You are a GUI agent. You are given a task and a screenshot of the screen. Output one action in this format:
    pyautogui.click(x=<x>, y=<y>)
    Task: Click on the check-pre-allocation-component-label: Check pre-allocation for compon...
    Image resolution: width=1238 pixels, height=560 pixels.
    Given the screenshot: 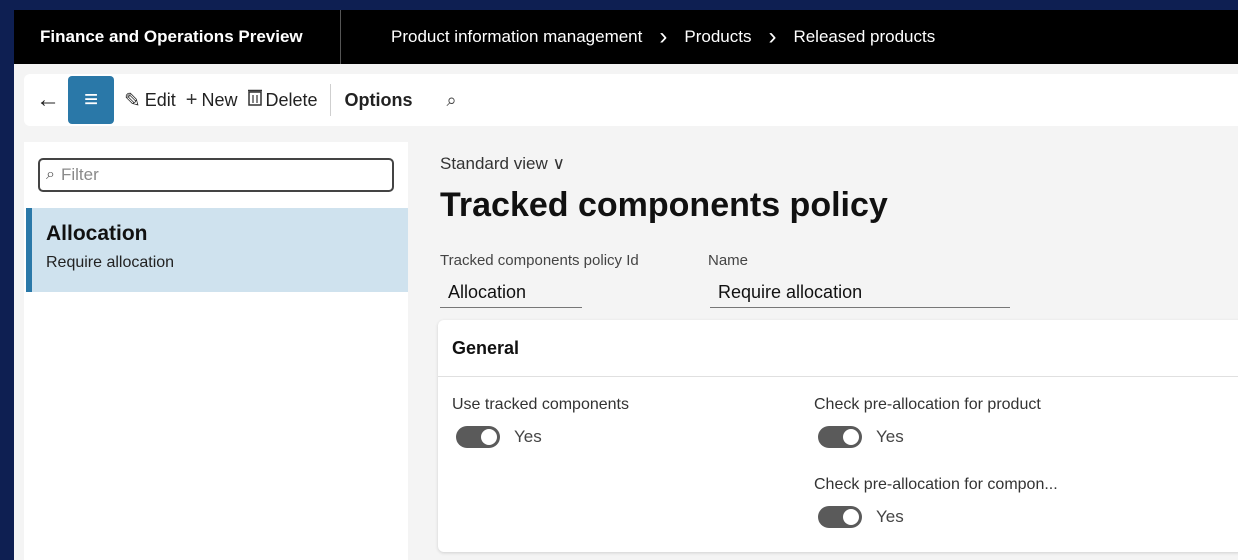 What is the action you would take?
    pyautogui.click(x=936, y=484)
    